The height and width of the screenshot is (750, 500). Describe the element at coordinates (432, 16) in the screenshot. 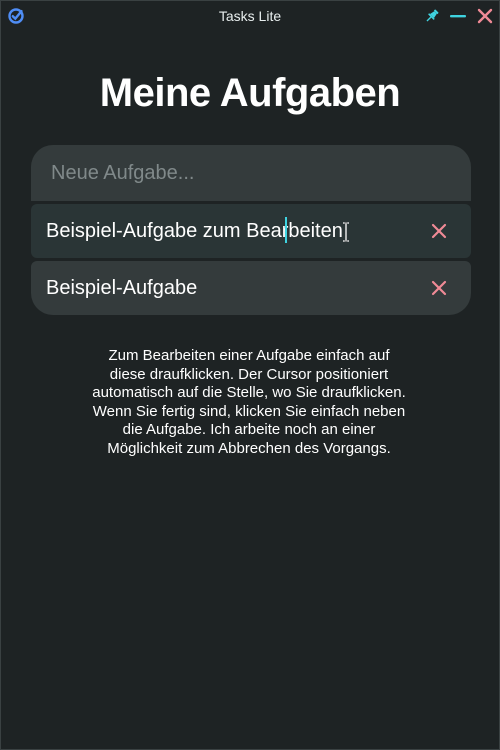

I see `pin-icon` at that location.